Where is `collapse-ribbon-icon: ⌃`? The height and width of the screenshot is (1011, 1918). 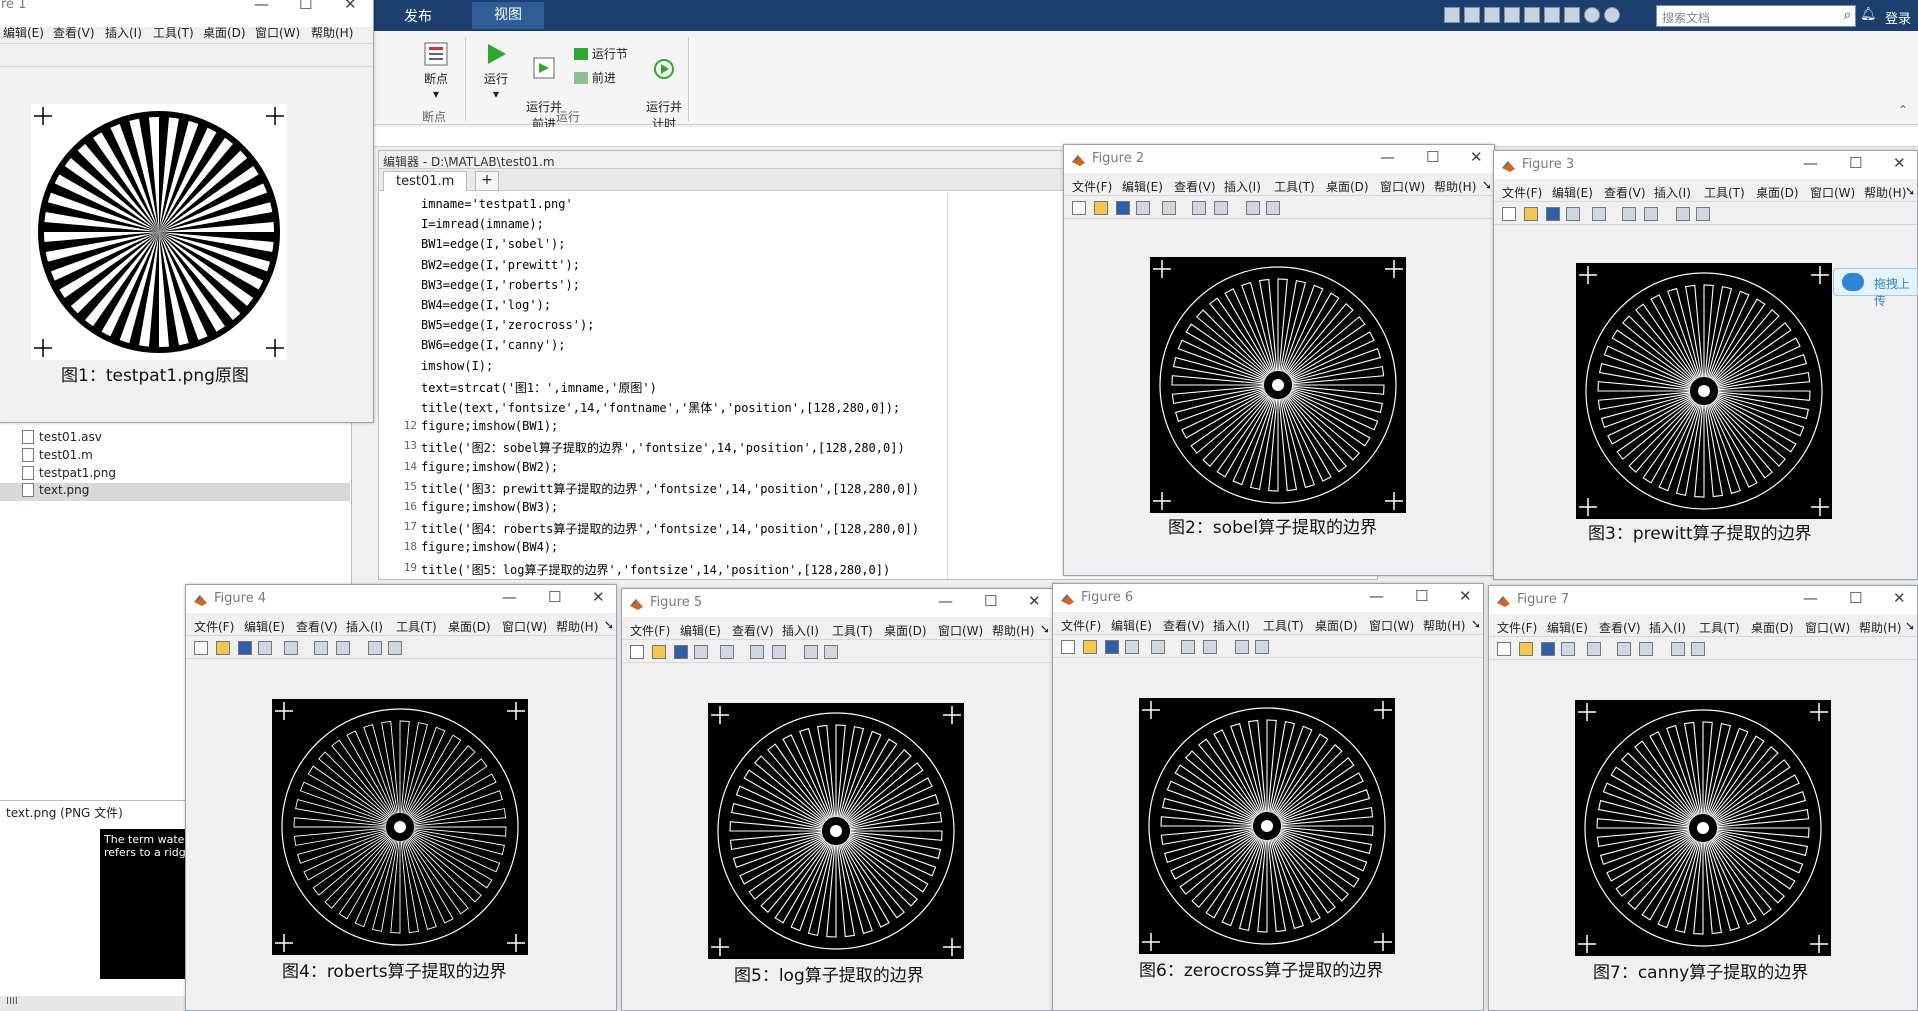 collapse-ribbon-icon: ⌃ is located at coordinates (1903, 110).